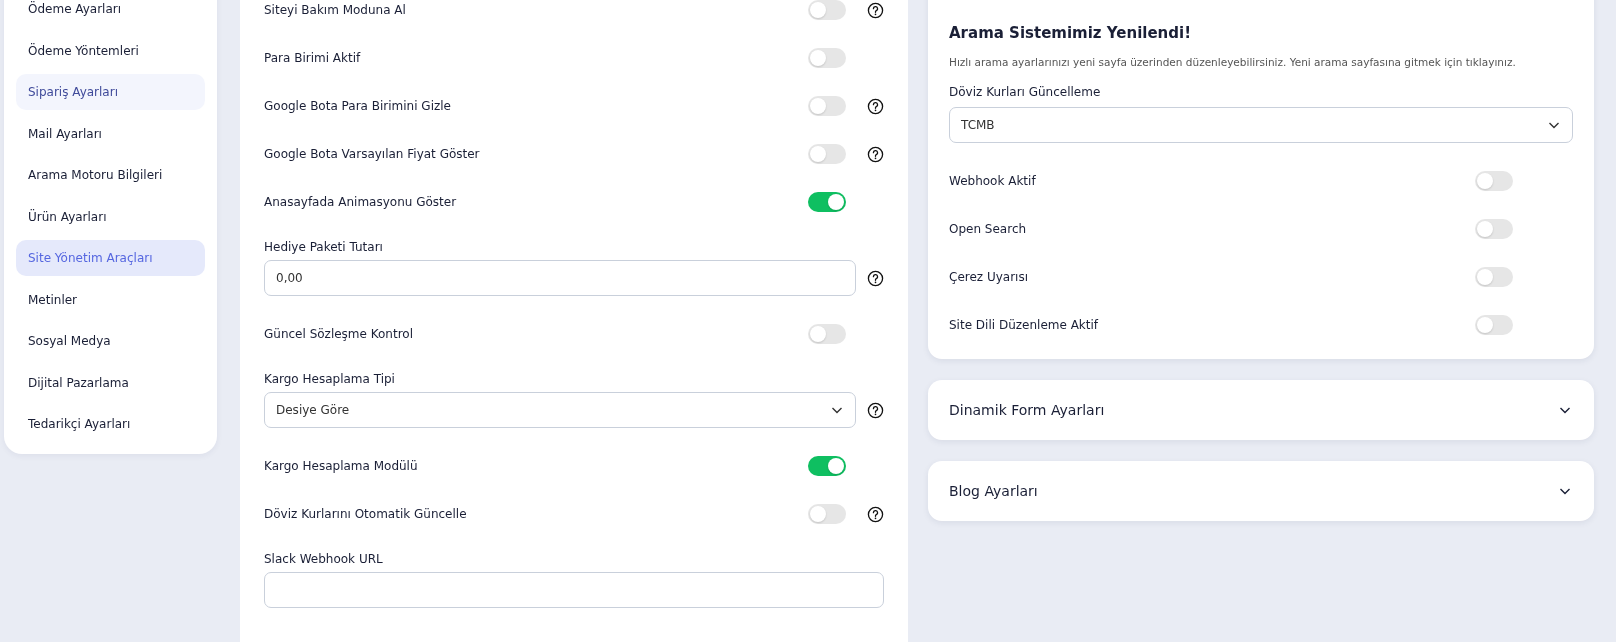  What do you see at coordinates (110, 133) in the screenshot?
I see `sidebar-item: Mail Ayarları` at bounding box center [110, 133].